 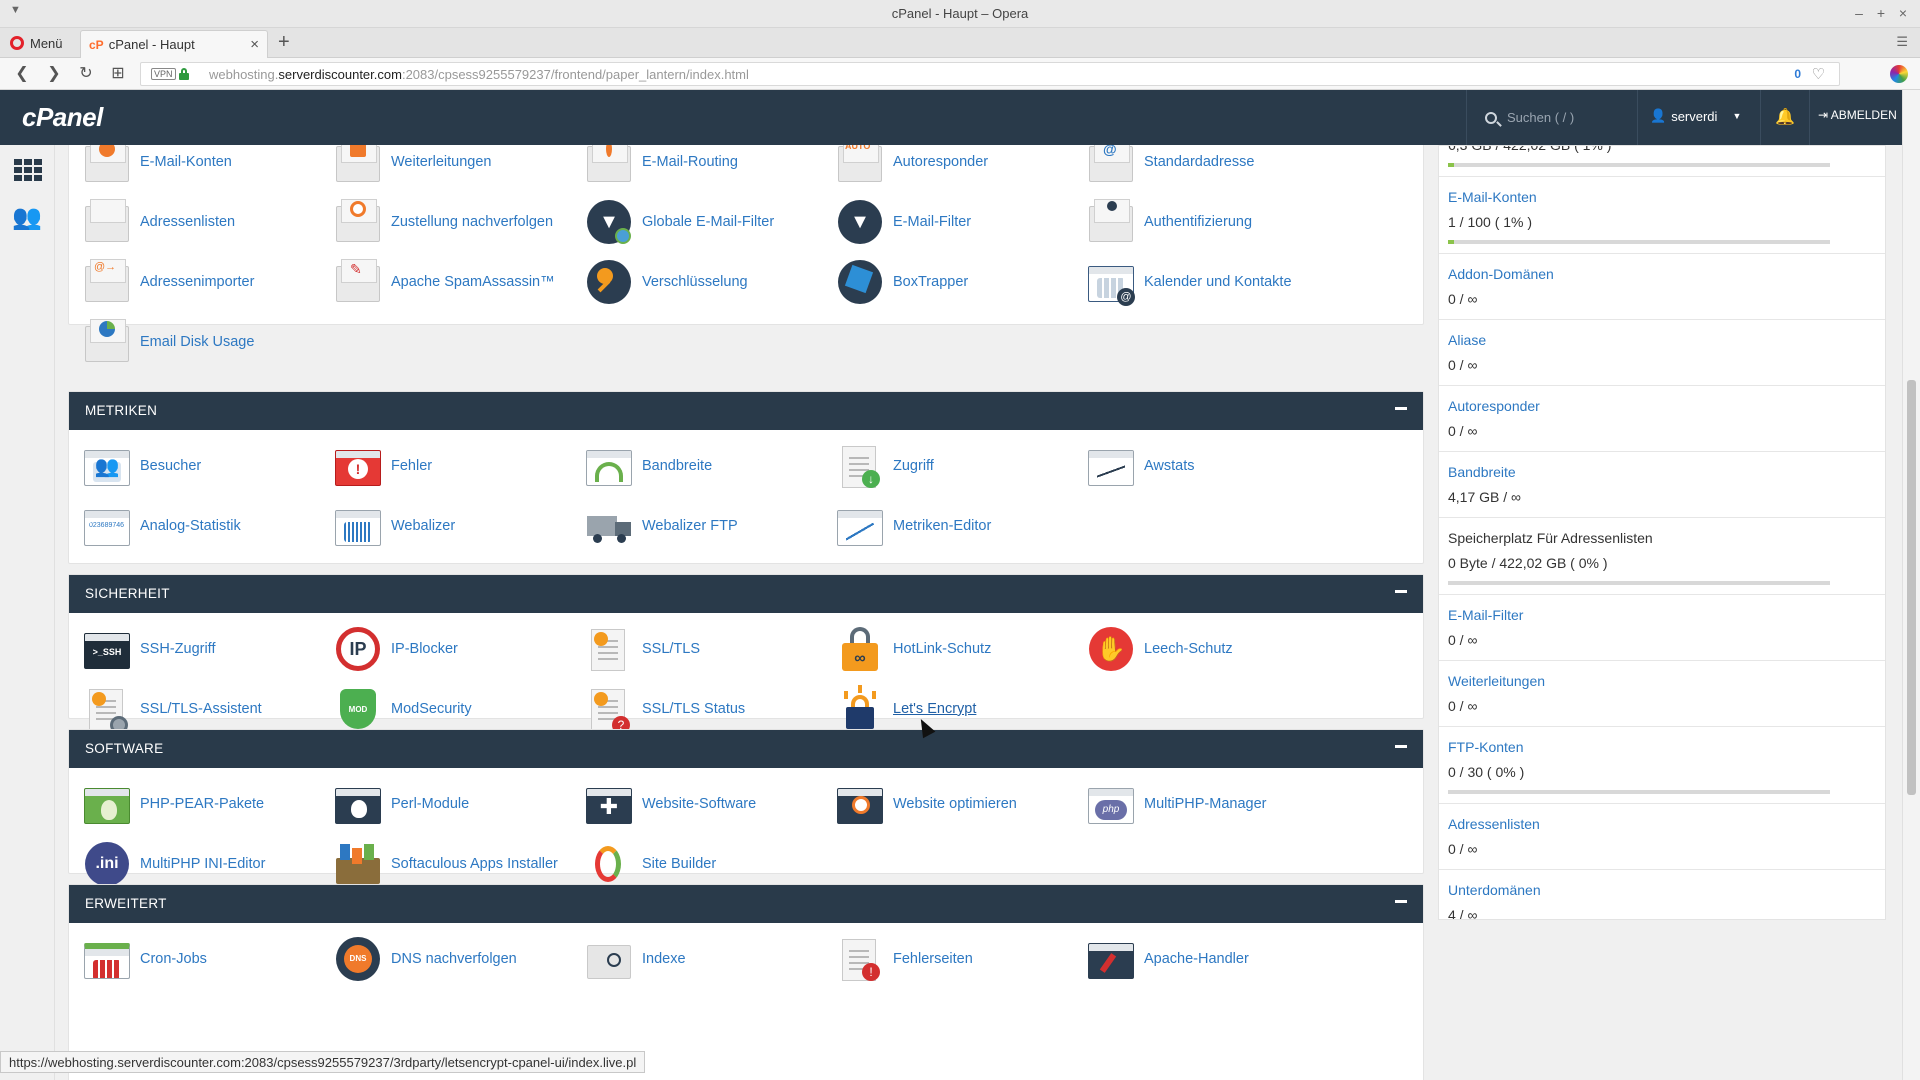 I want to click on item-zugriff: ↓ Zugriff, so click(x=961, y=466).